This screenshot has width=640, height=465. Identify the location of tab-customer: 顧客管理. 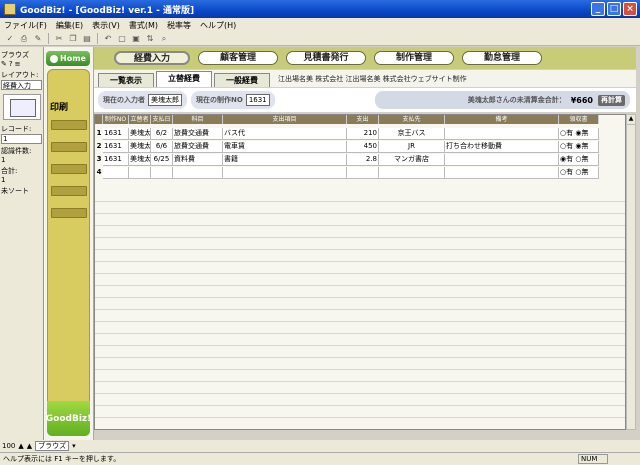
(238, 58).